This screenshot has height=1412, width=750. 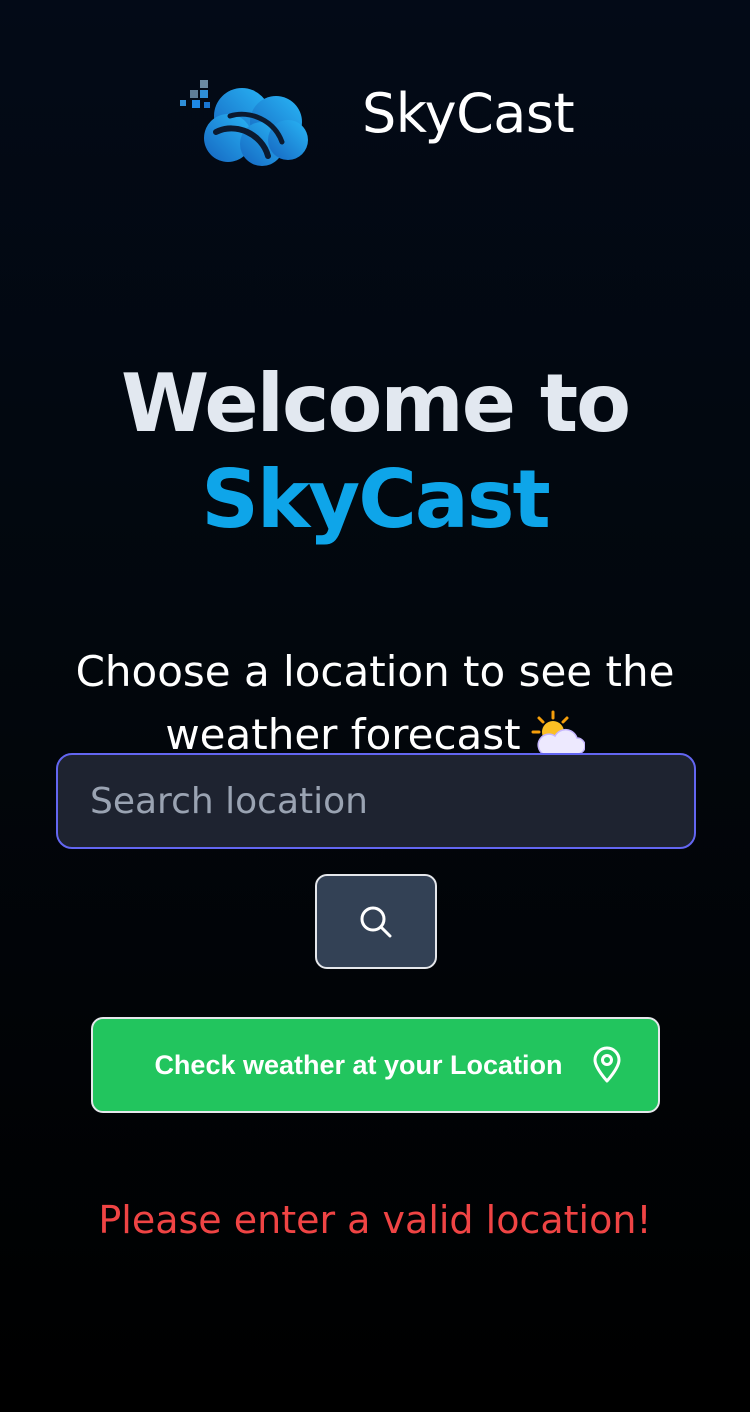 I want to click on check-location-button: Check weather at your Location, so click(x=375, y=1065).